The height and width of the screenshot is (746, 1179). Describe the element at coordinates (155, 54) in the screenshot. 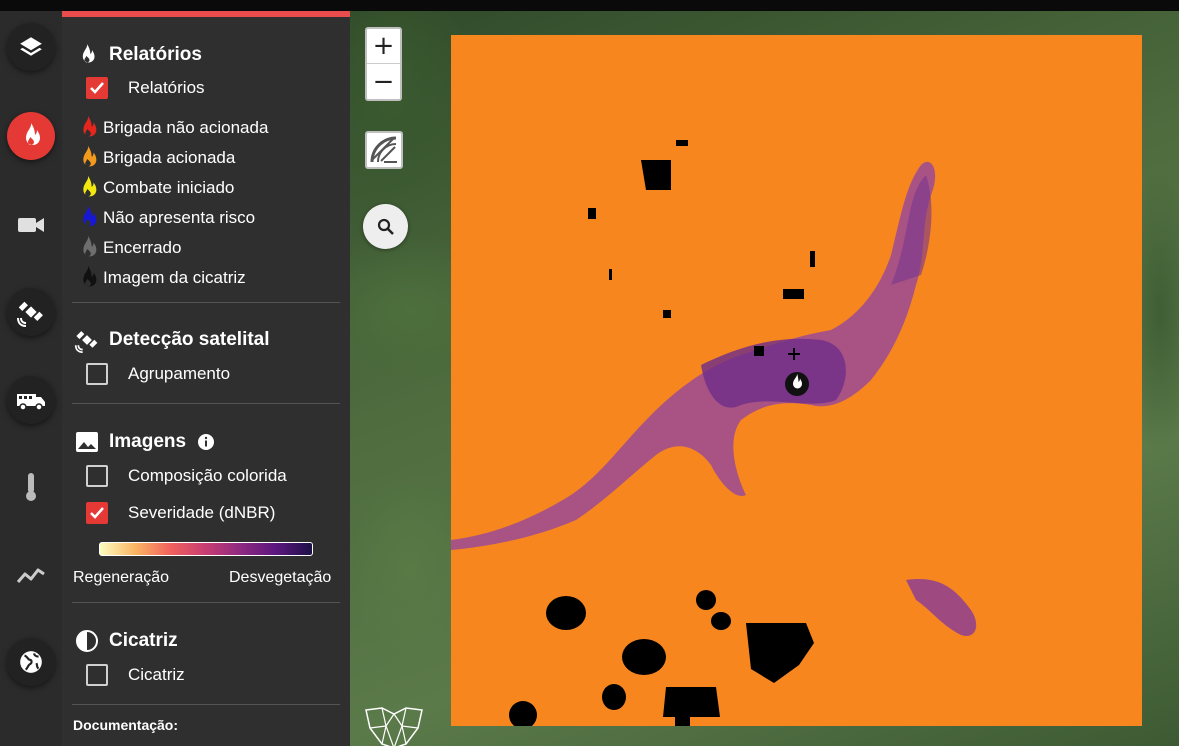

I see `section-title-text: Relatórios` at that location.